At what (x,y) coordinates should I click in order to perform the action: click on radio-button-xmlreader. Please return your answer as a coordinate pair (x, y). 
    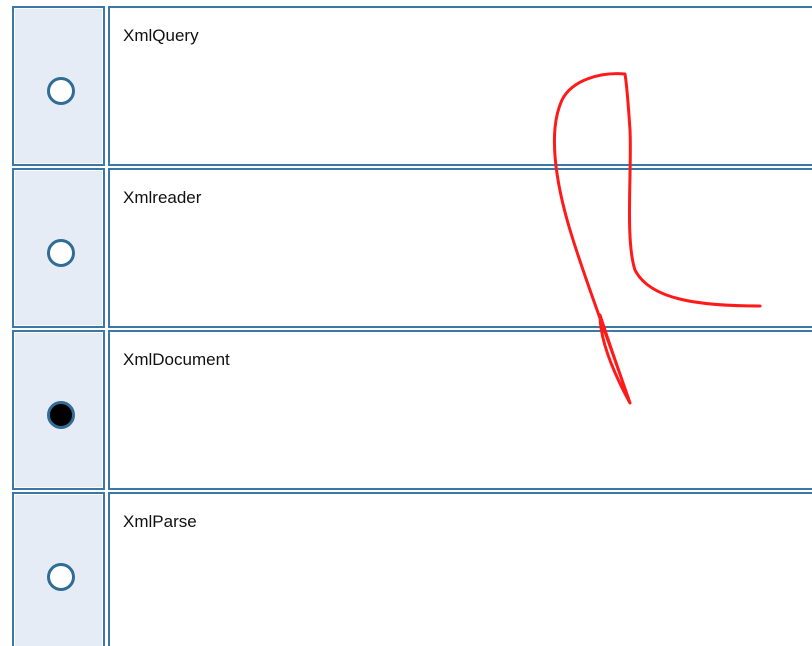
    Looking at the image, I should click on (61, 253).